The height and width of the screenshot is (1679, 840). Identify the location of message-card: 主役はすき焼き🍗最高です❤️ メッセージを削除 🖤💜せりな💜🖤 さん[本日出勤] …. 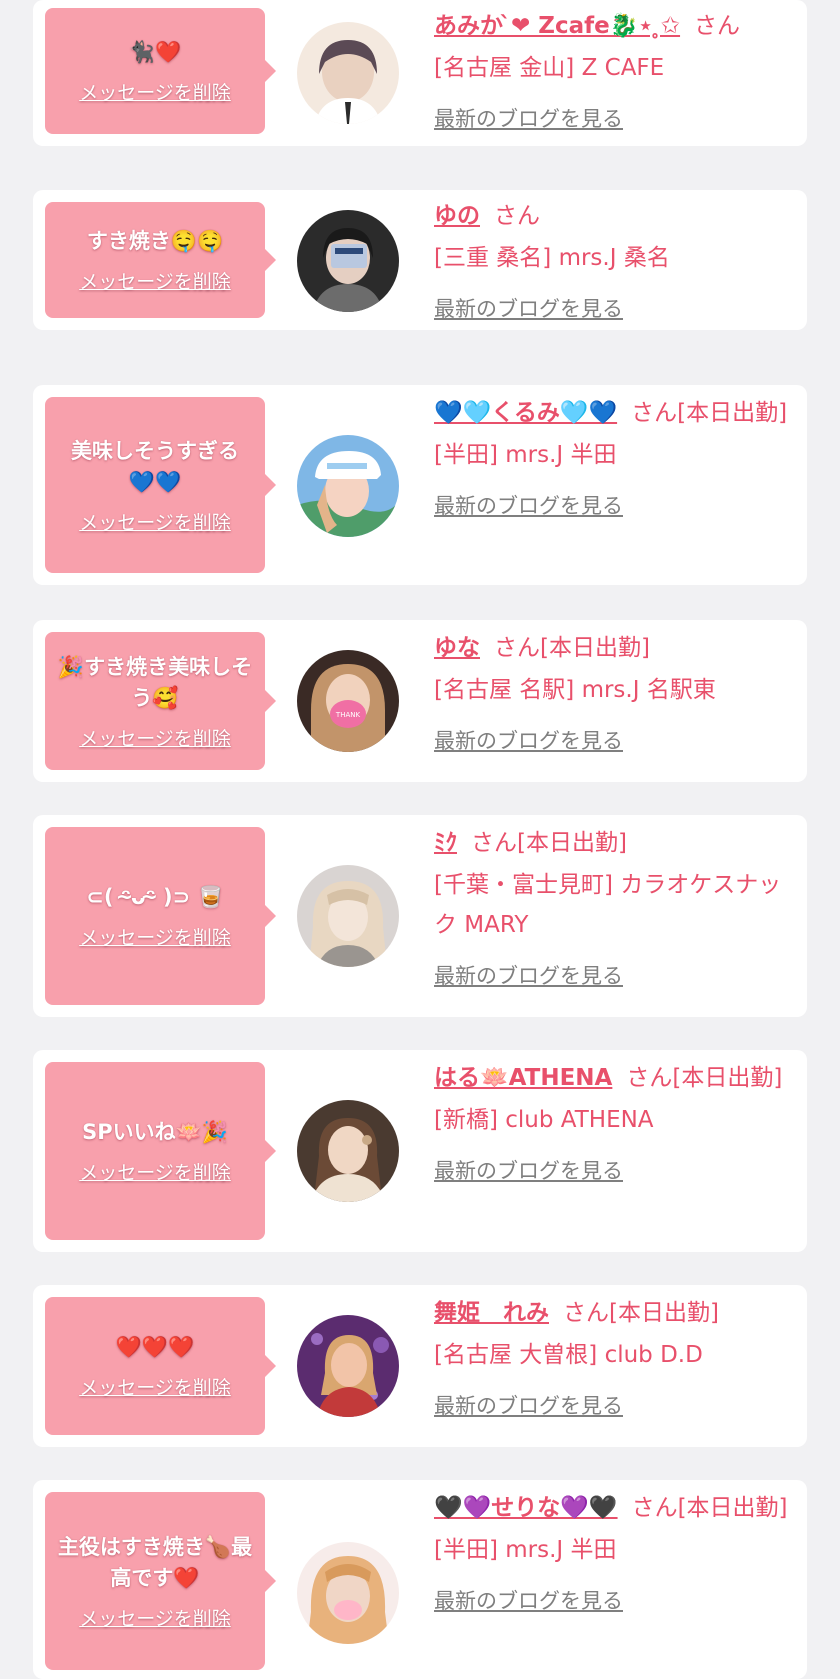
(420, 1579).